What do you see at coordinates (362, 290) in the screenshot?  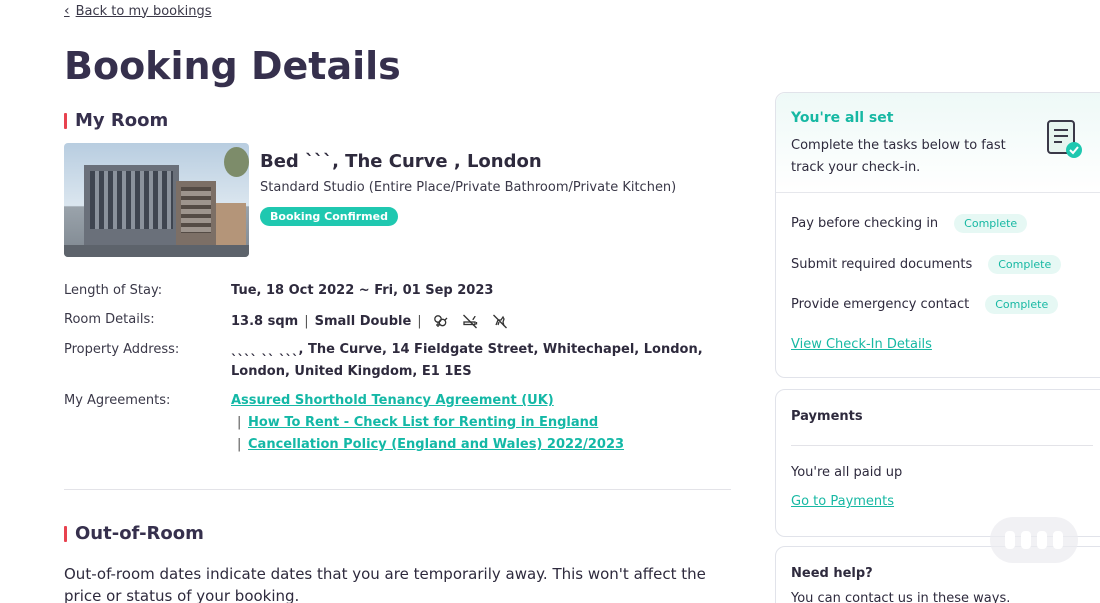 I see `length-of-stay-value: Tue, 18 Oct 2022 ~ Fri, 01 Sep 2023` at bounding box center [362, 290].